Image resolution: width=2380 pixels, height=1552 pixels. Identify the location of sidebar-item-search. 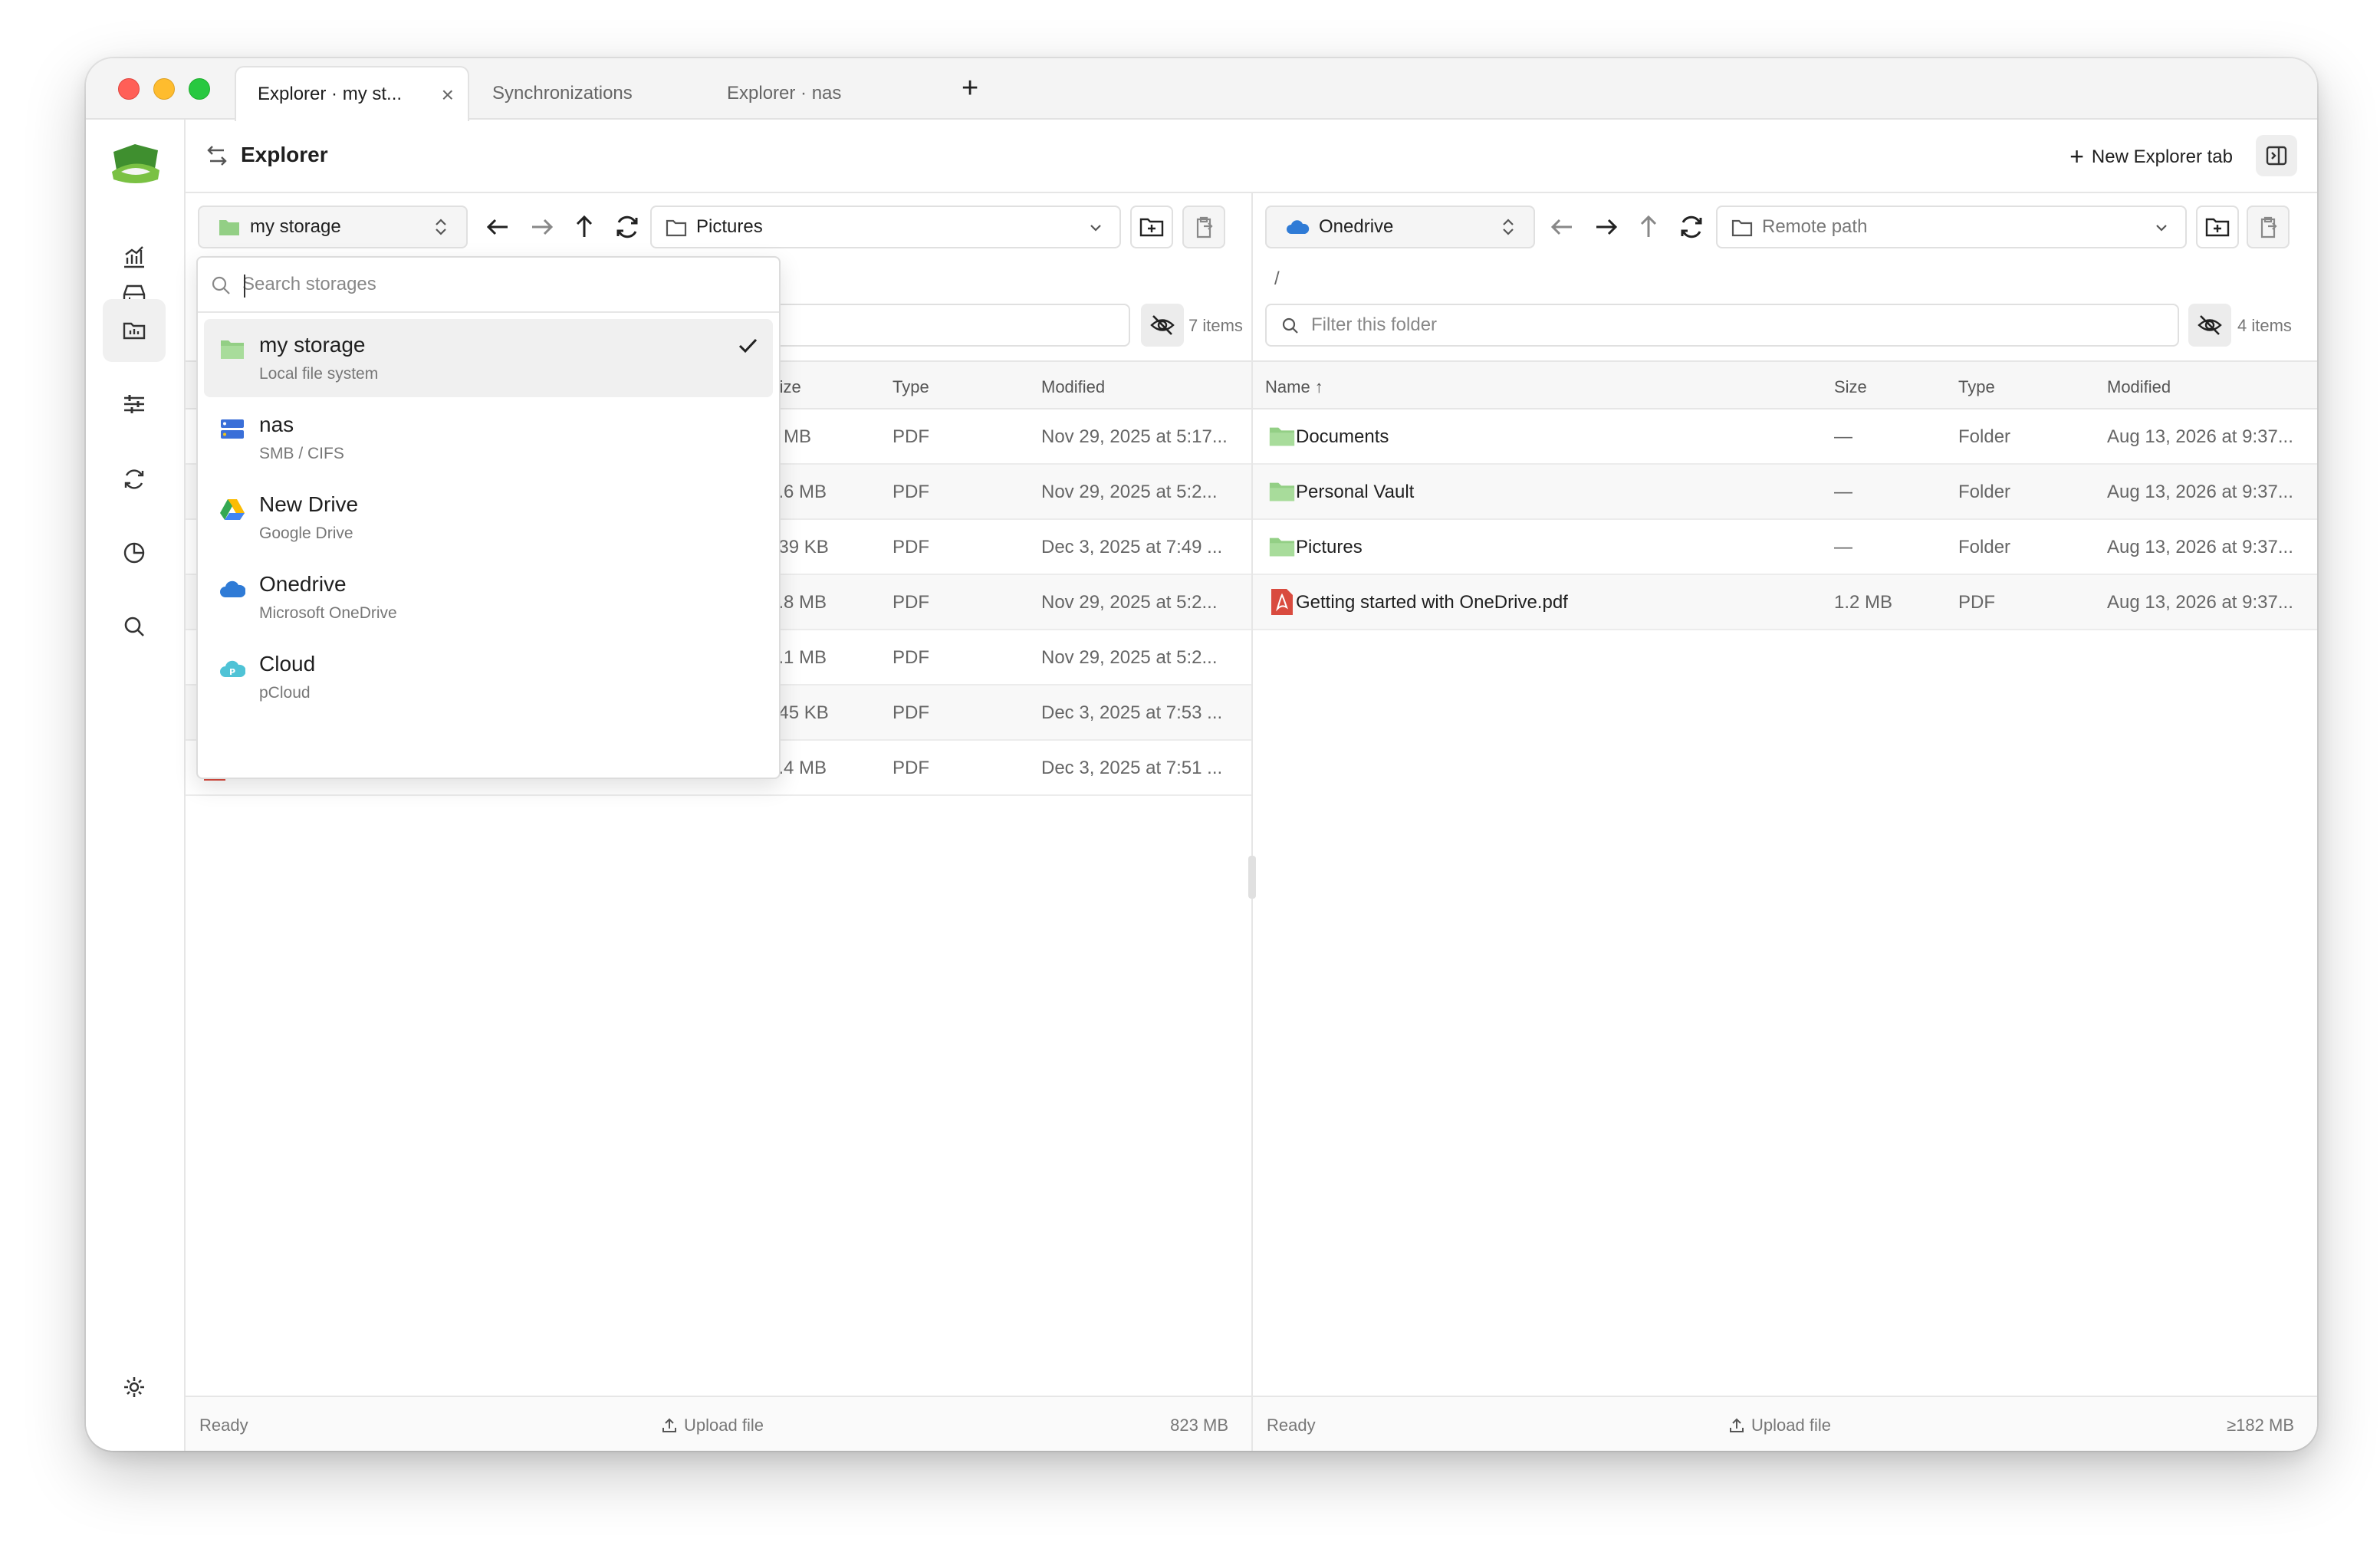
(135, 626).